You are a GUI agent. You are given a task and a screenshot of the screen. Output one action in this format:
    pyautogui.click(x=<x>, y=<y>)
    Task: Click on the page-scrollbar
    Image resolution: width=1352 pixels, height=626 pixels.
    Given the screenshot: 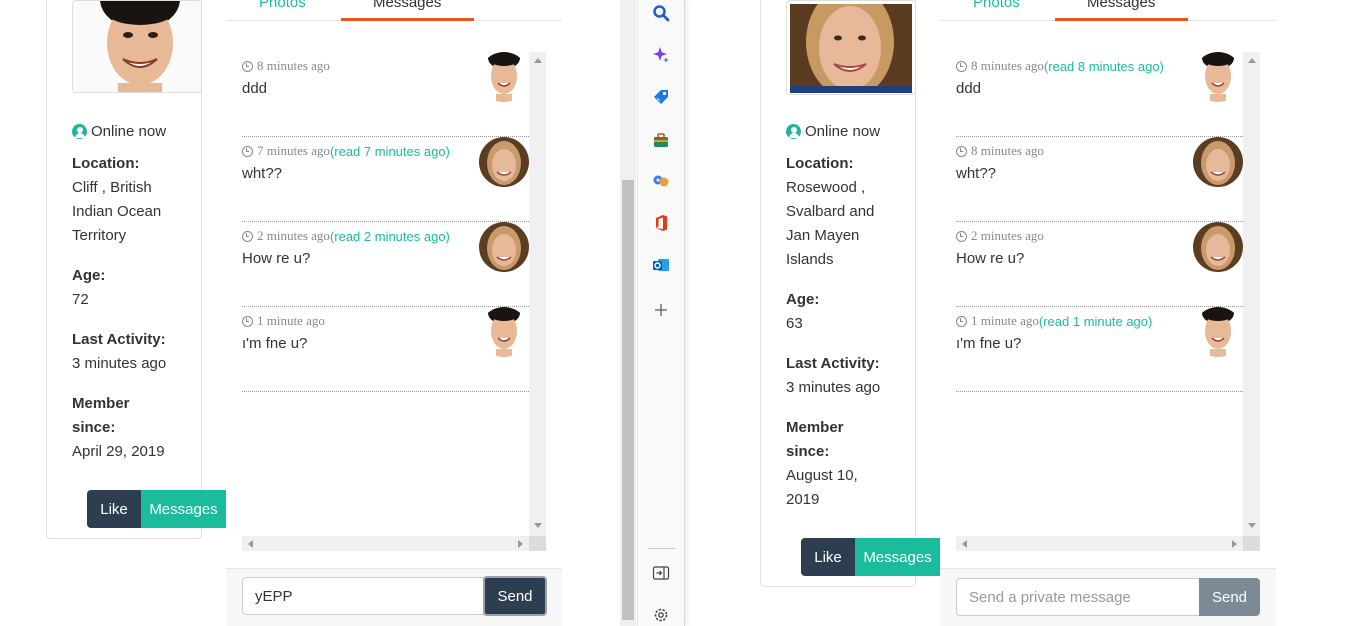 What is the action you would take?
    pyautogui.click(x=628, y=313)
    